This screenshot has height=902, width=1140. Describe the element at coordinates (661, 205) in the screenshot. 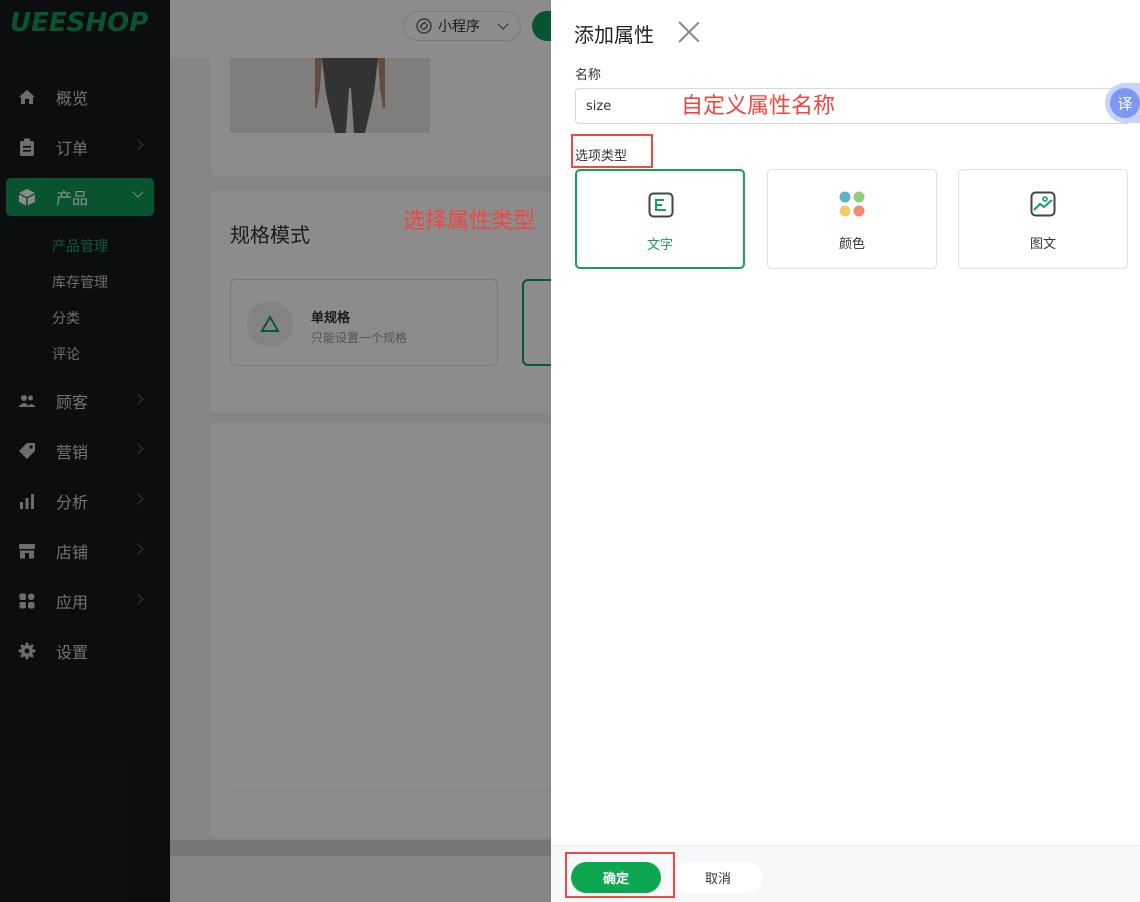

I see `text-icon` at that location.